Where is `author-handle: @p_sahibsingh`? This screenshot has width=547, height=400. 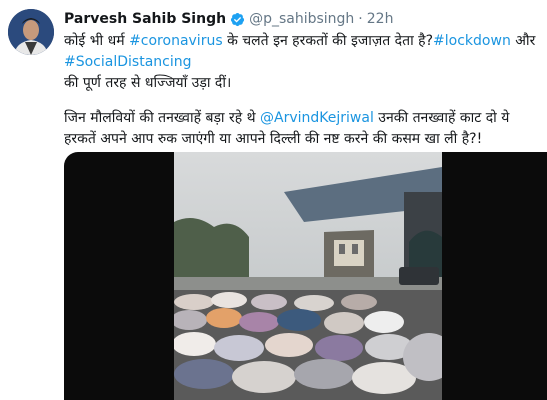 author-handle: @p_sahibsingh is located at coordinates (301, 19).